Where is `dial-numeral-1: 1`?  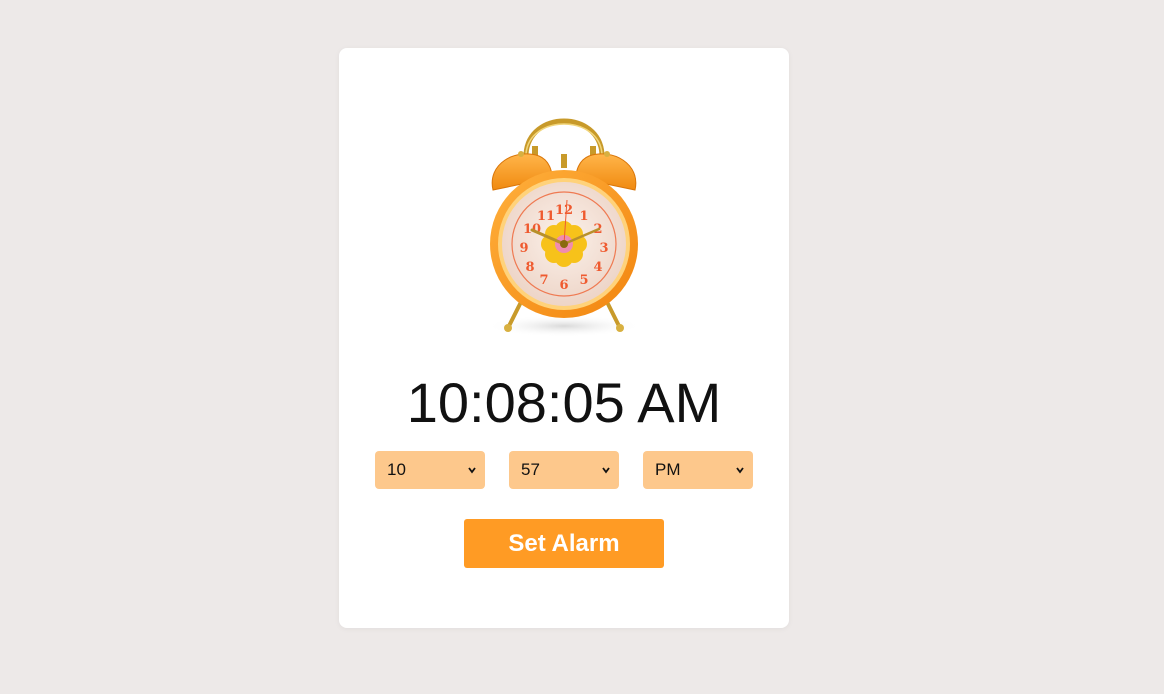 dial-numeral-1: 1 is located at coordinates (583, 216).